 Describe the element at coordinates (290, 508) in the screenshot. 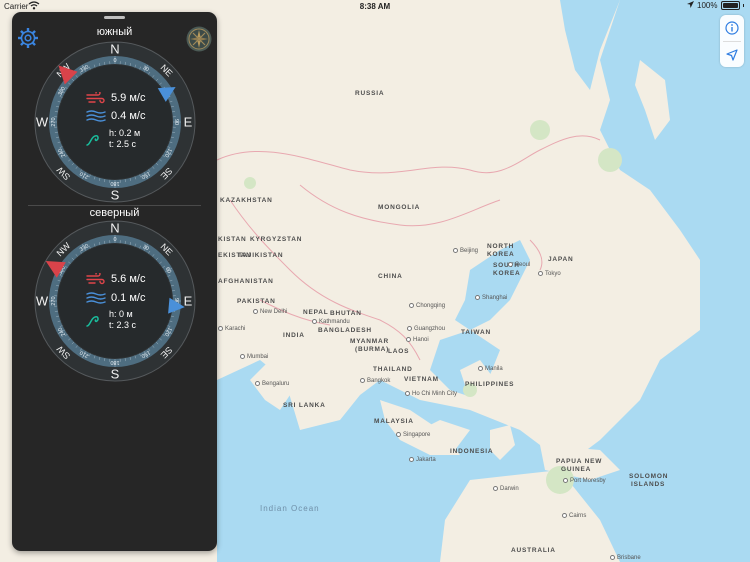

I see `ocean-label: Indian Ocean` at that location.